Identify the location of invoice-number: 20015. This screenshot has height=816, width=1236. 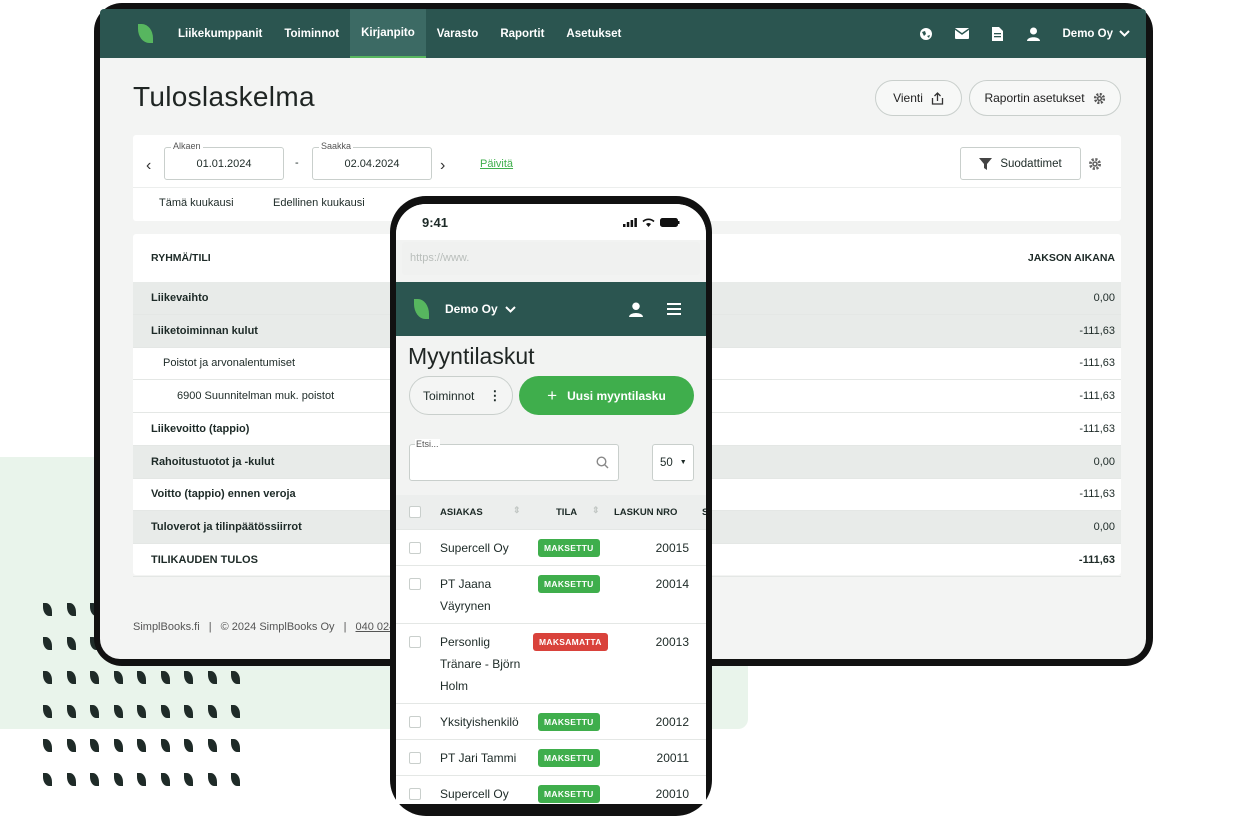
(672, 548).